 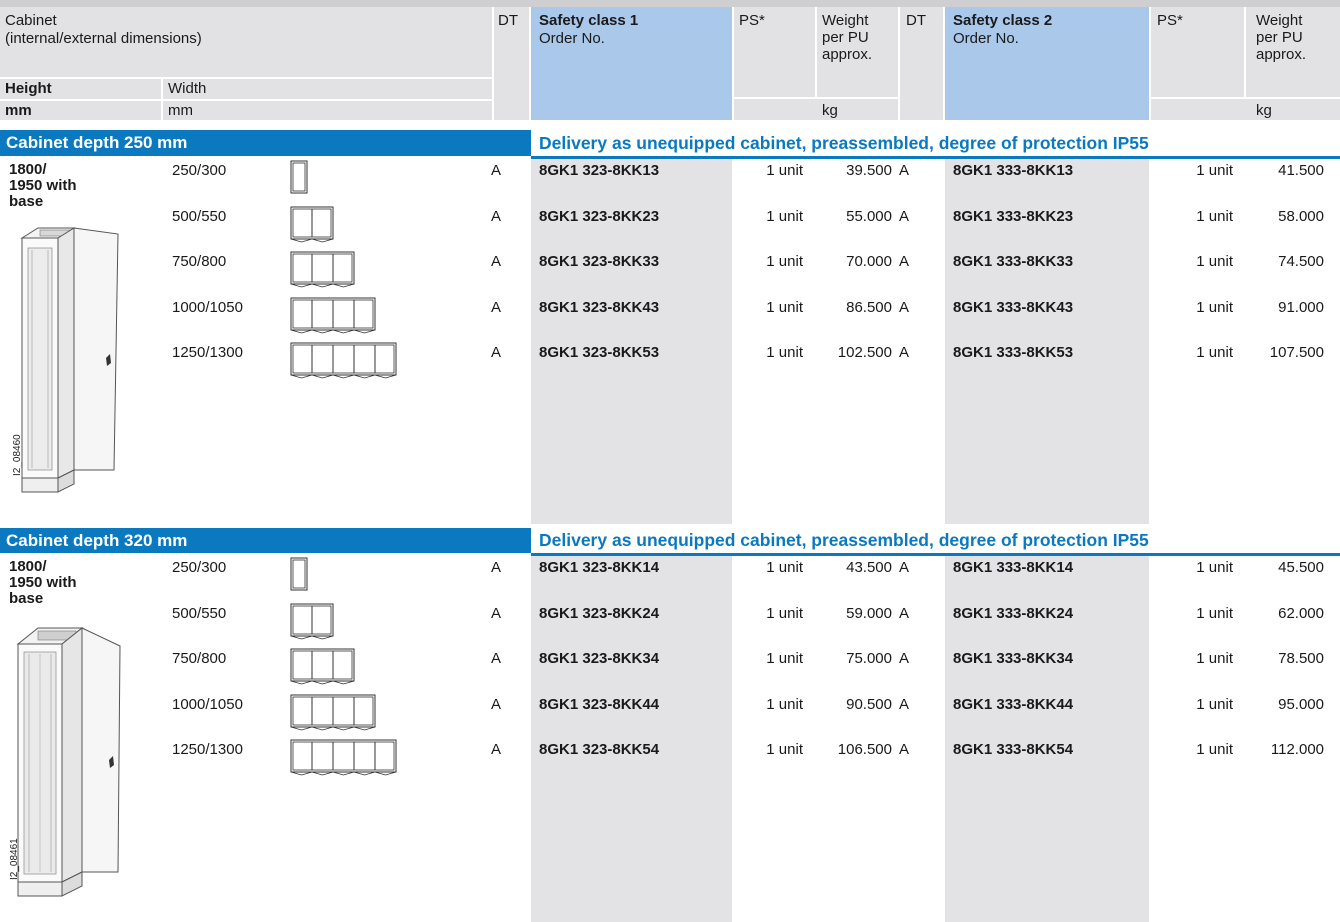 I want to click on header-kg2-cell, so click(x=1245, y=109).